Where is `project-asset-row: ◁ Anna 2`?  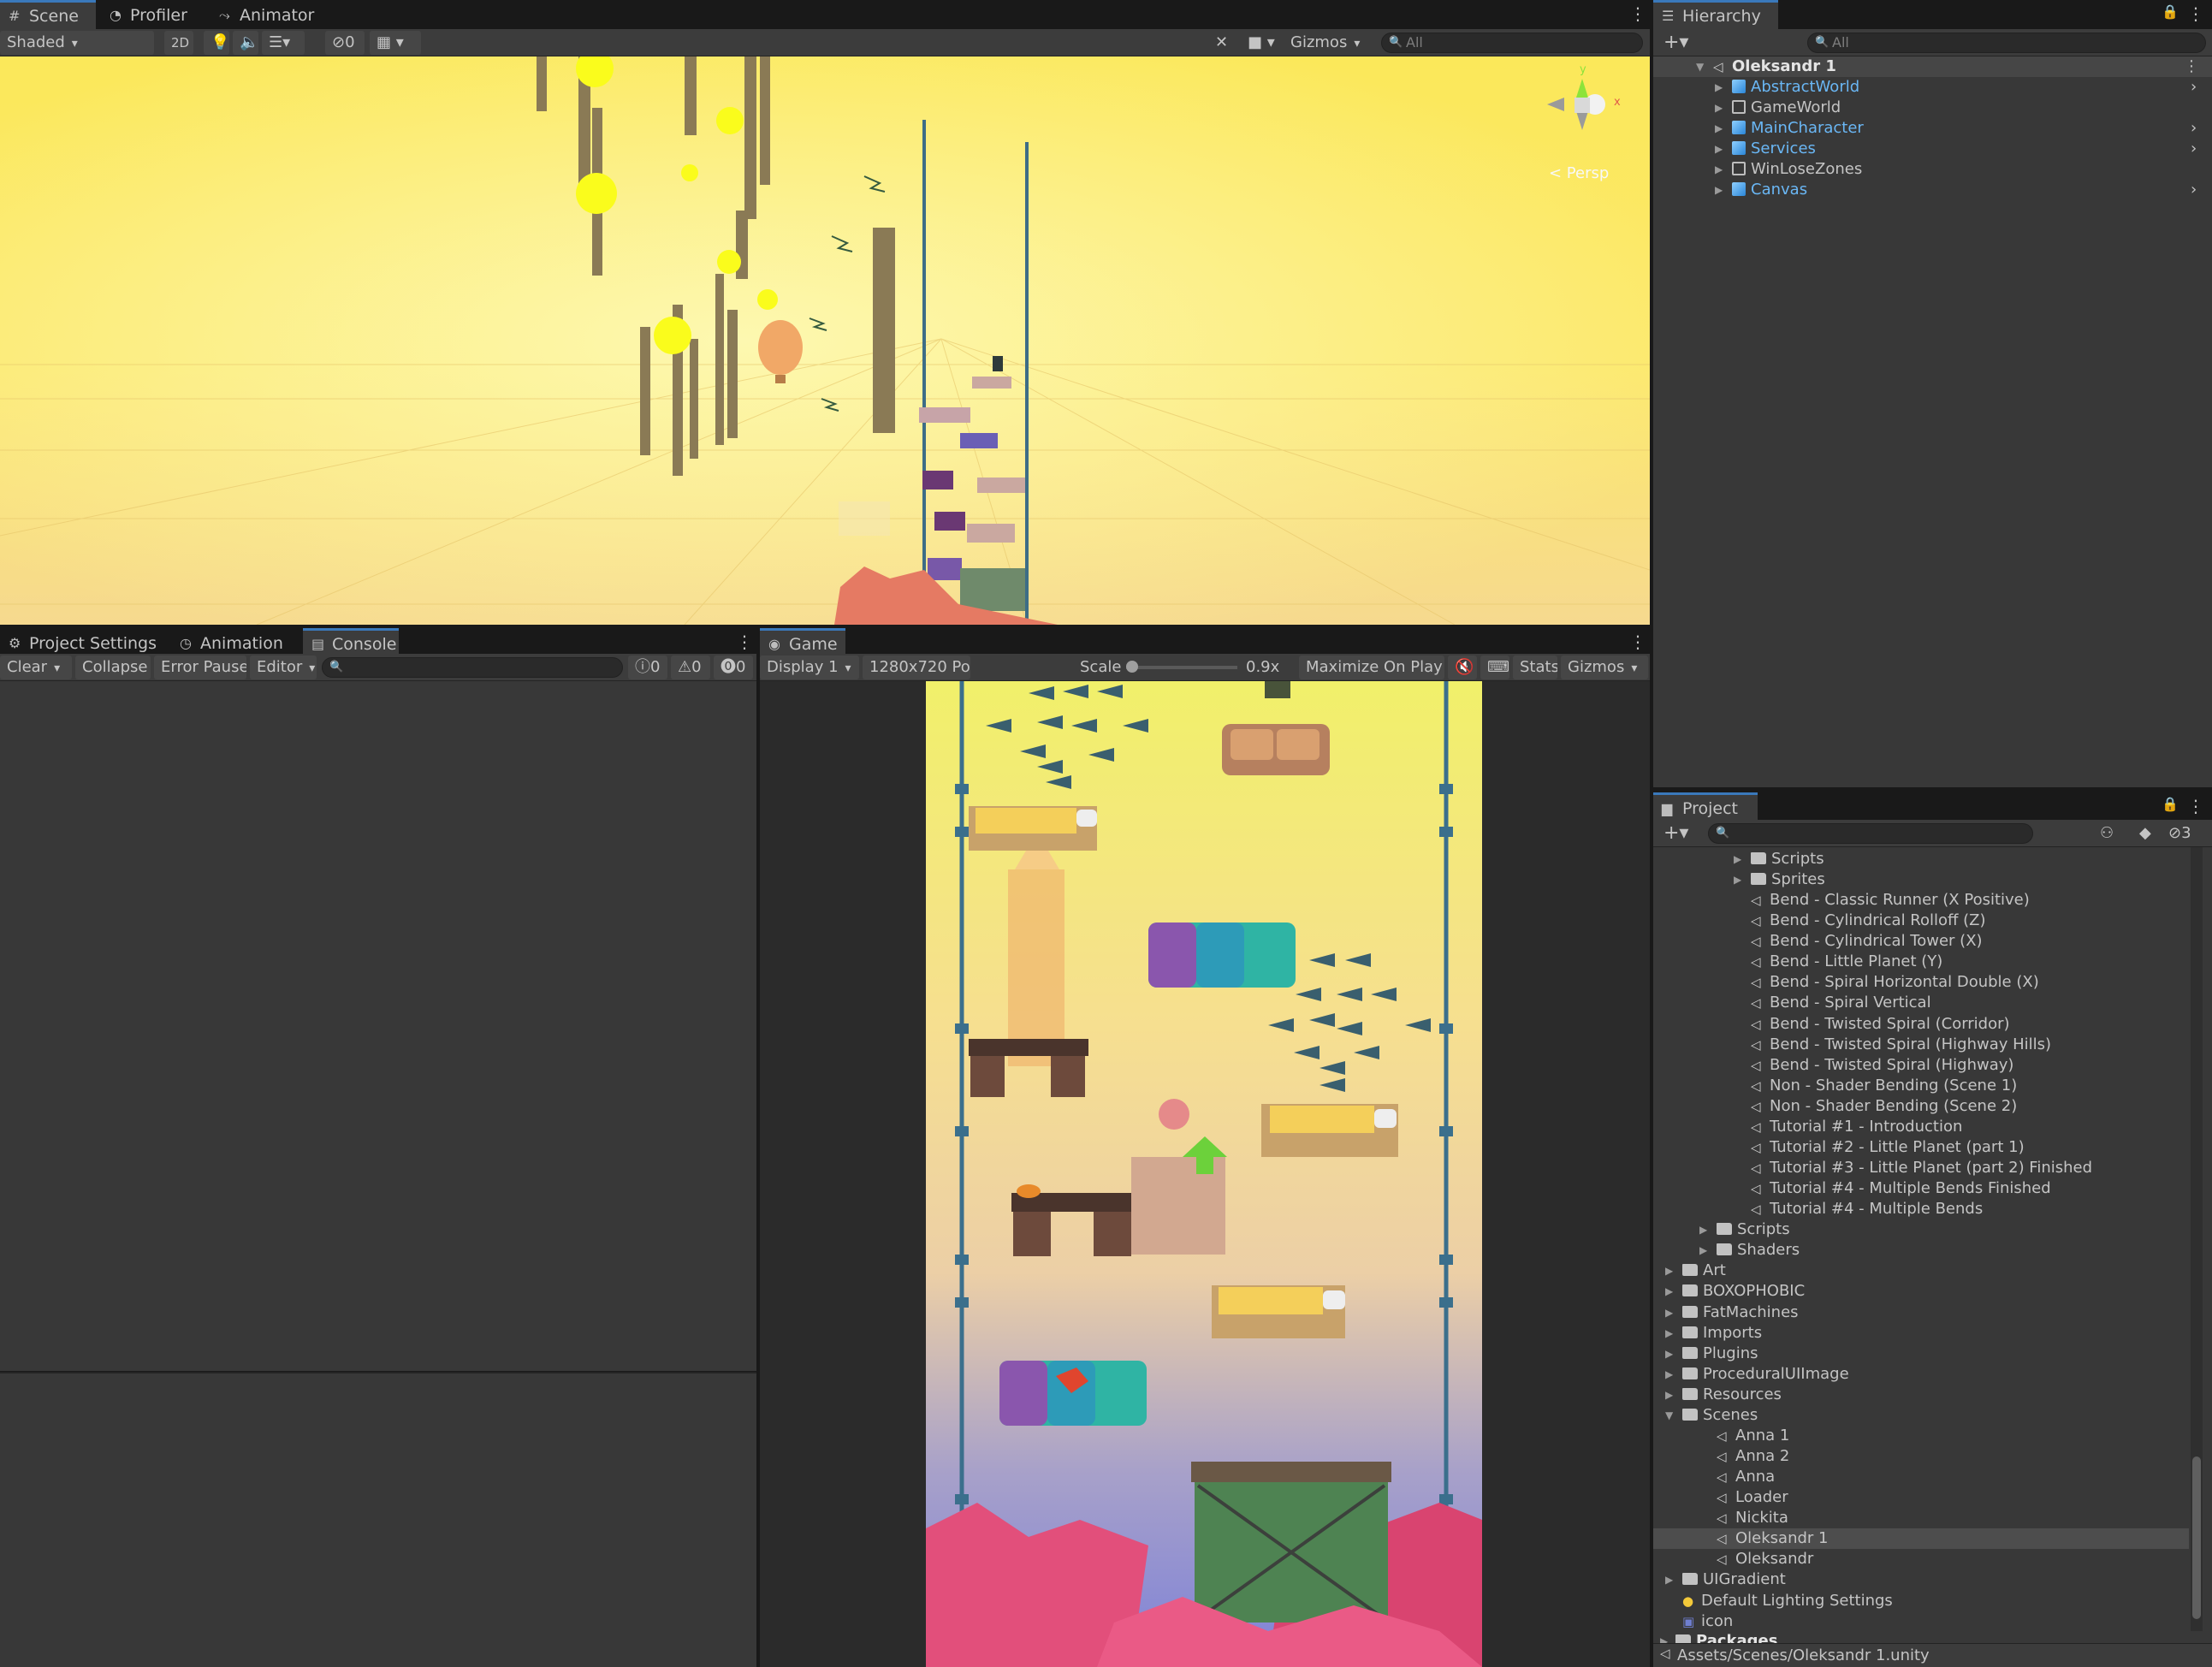
project-asset-row: ◁ Anna 2 is located at coordinates (1921, 1456).